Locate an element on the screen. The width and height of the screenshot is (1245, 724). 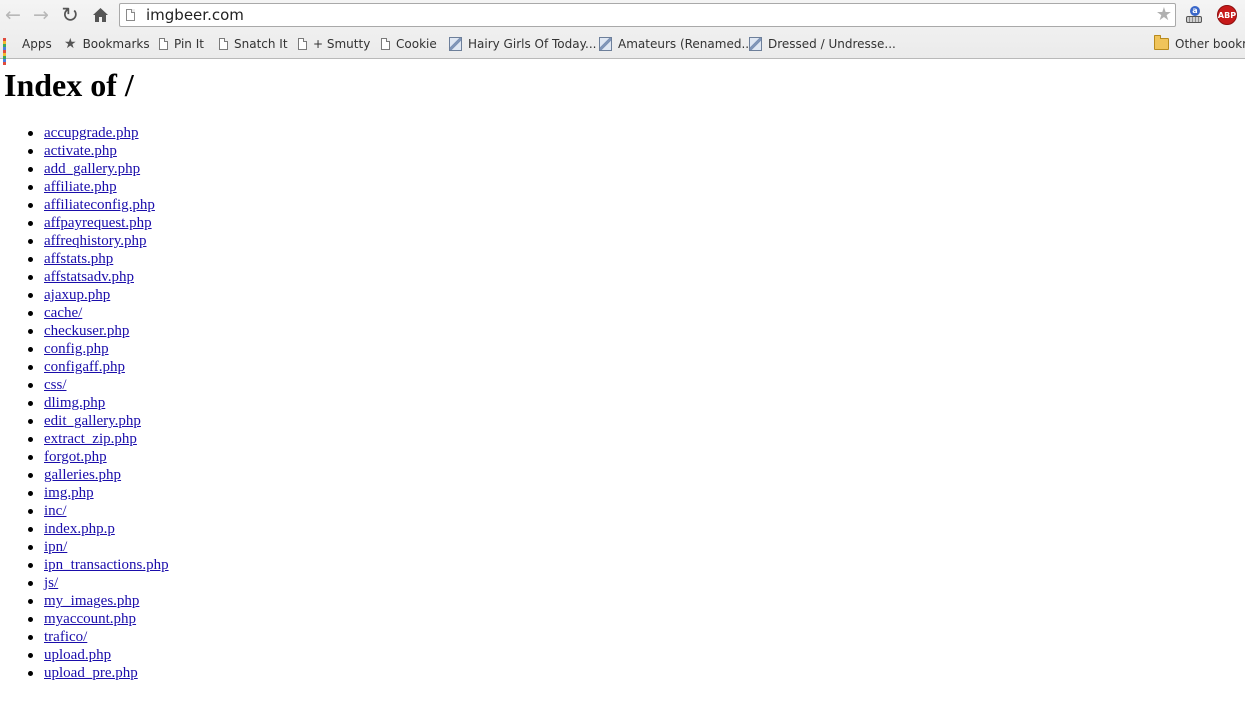
bookmark-pin-it: Pin It is located at coordinates (181, 44).